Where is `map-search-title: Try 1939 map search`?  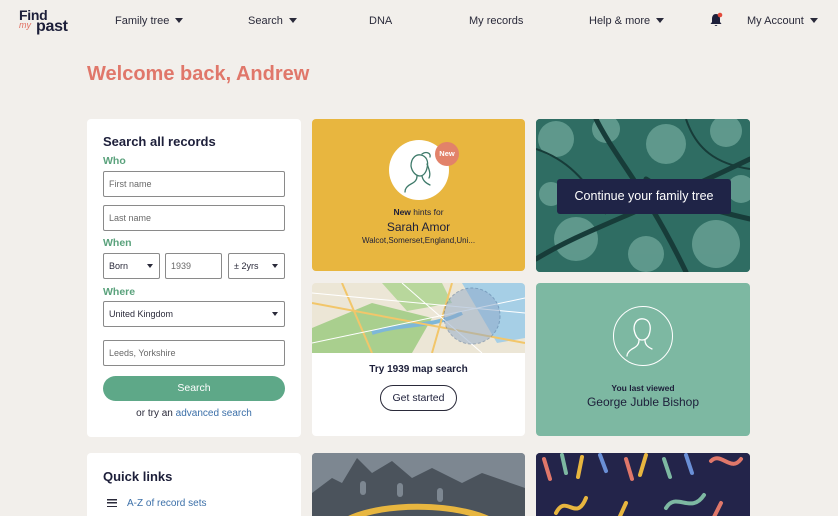
map-search-title: Try 1939 map search is located at coordinates (418, 369).